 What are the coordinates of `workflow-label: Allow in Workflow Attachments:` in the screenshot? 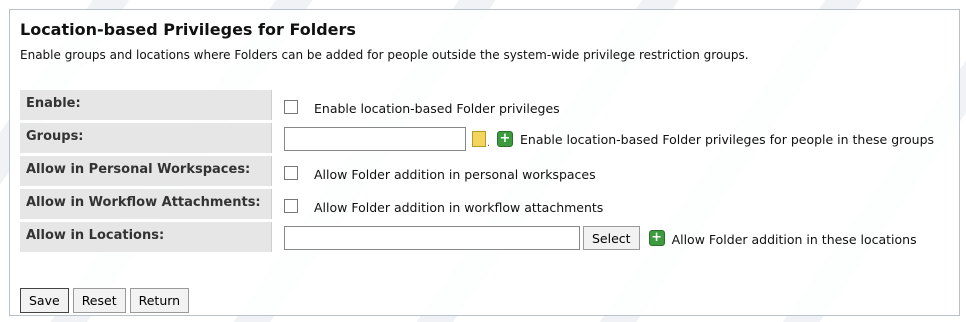 It's located at (146, 204).